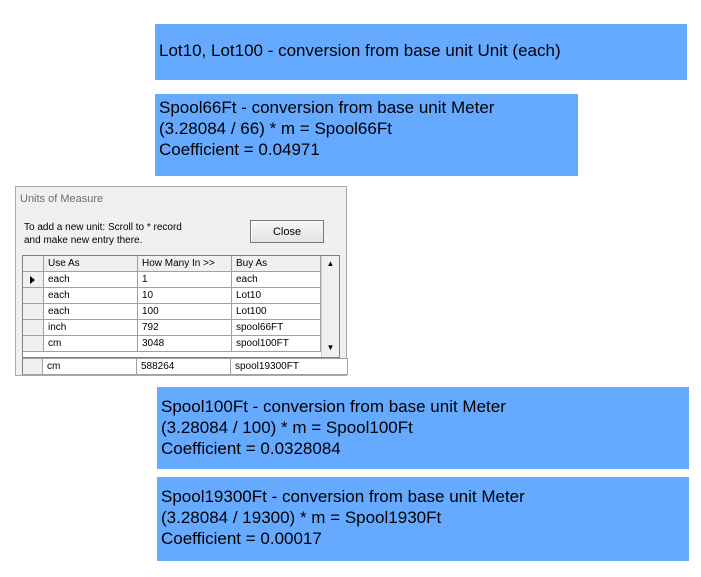 The height and width of the screenshot is (577, 701). Describe the element at coordinates (185, 264) in the screenshot. I see `column-header-how-many-in: How Many In >>` at that location.